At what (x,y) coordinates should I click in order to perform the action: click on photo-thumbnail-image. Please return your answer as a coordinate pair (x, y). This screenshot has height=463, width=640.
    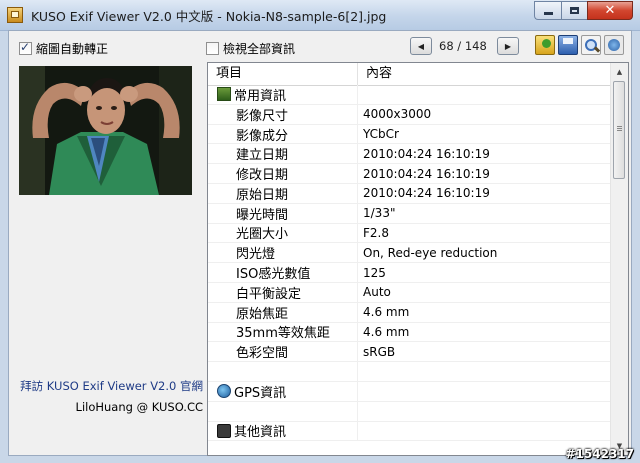
    Looking at the image, I should click on (105, 130).